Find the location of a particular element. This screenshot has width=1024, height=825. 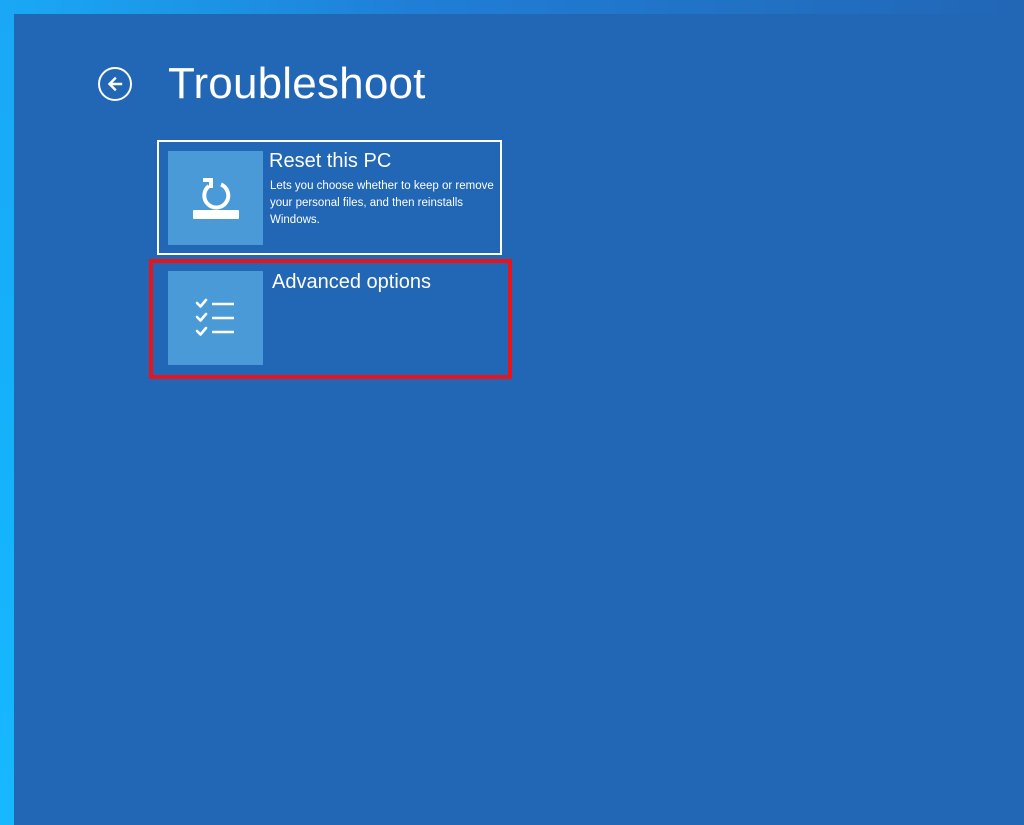

left-edge-gradient is located at coordinates (7, 412).